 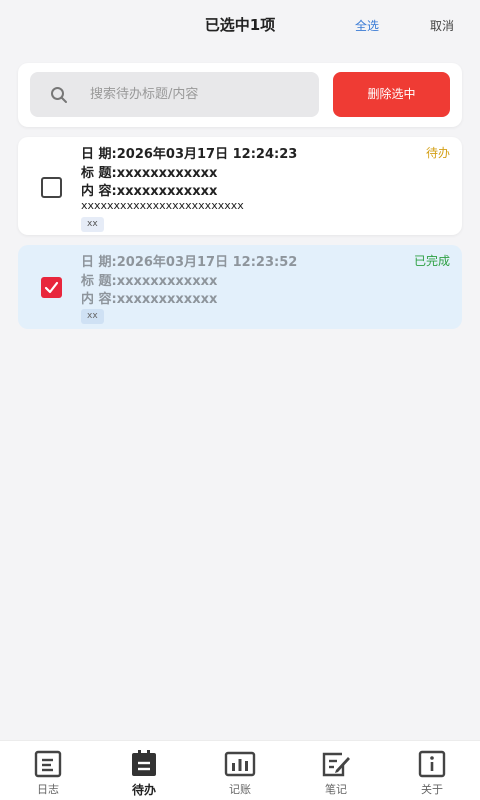 I want to click on nav-item-notes: 笔记, so click(x=336, y=770).